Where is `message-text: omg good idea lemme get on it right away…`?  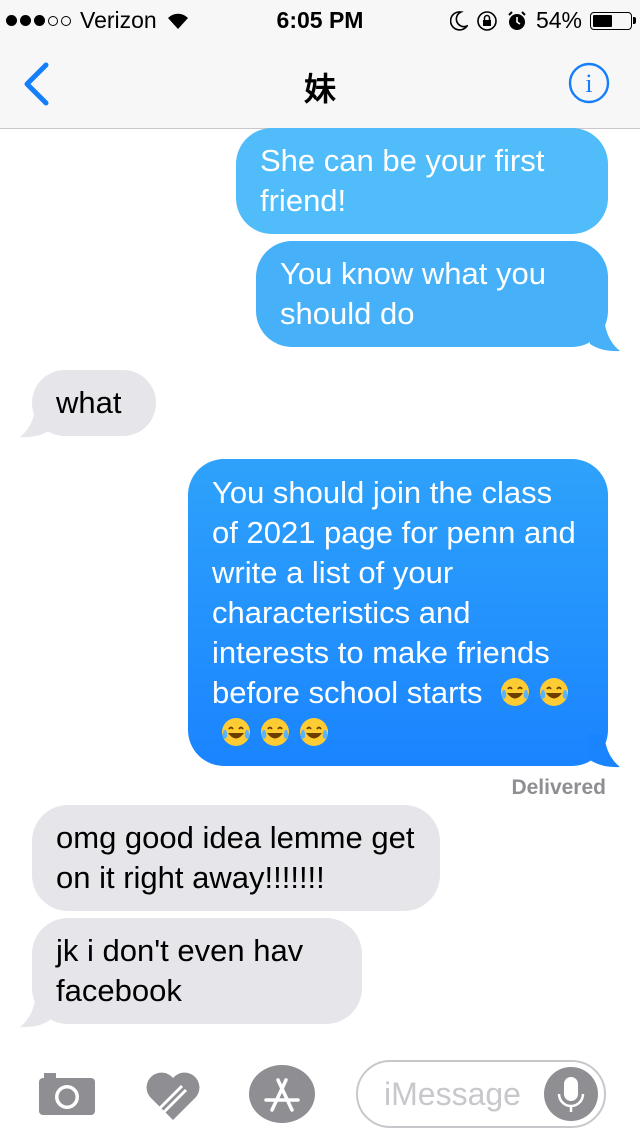 message-text: omg good idea lemme get on it right away… is located at coordinates (235, 857).